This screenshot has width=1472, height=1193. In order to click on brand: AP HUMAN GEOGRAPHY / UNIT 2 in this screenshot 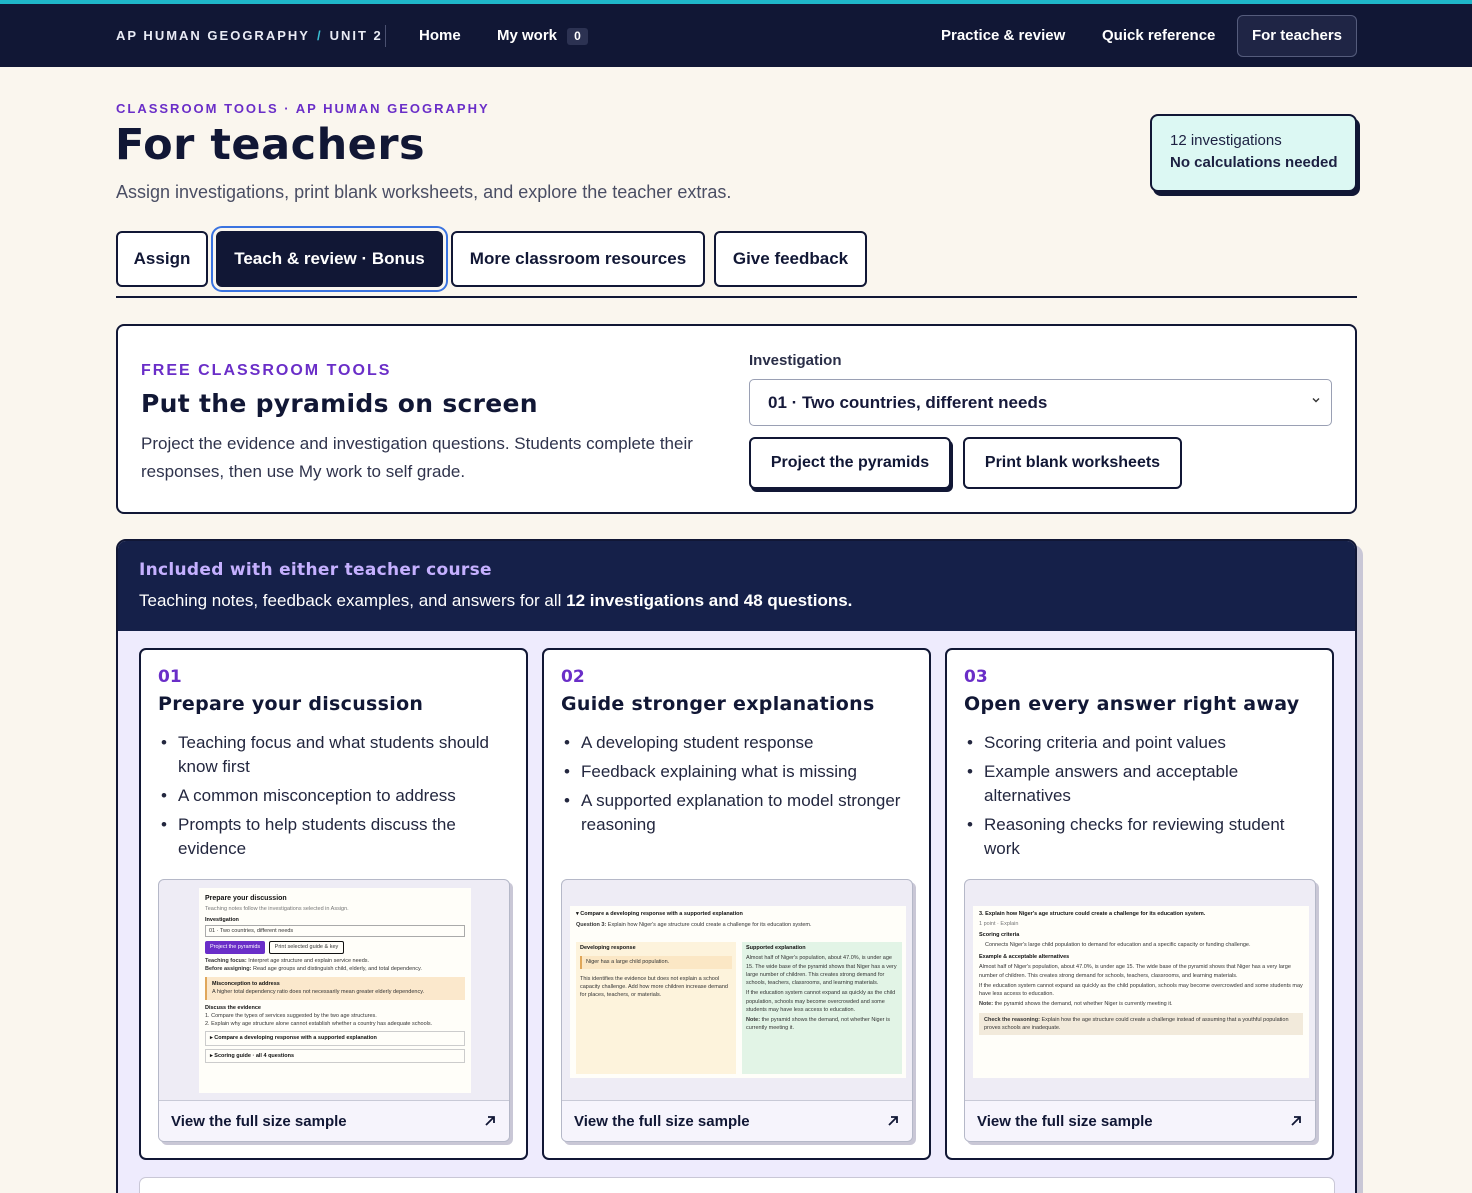, I will do `click(249, 35)`.